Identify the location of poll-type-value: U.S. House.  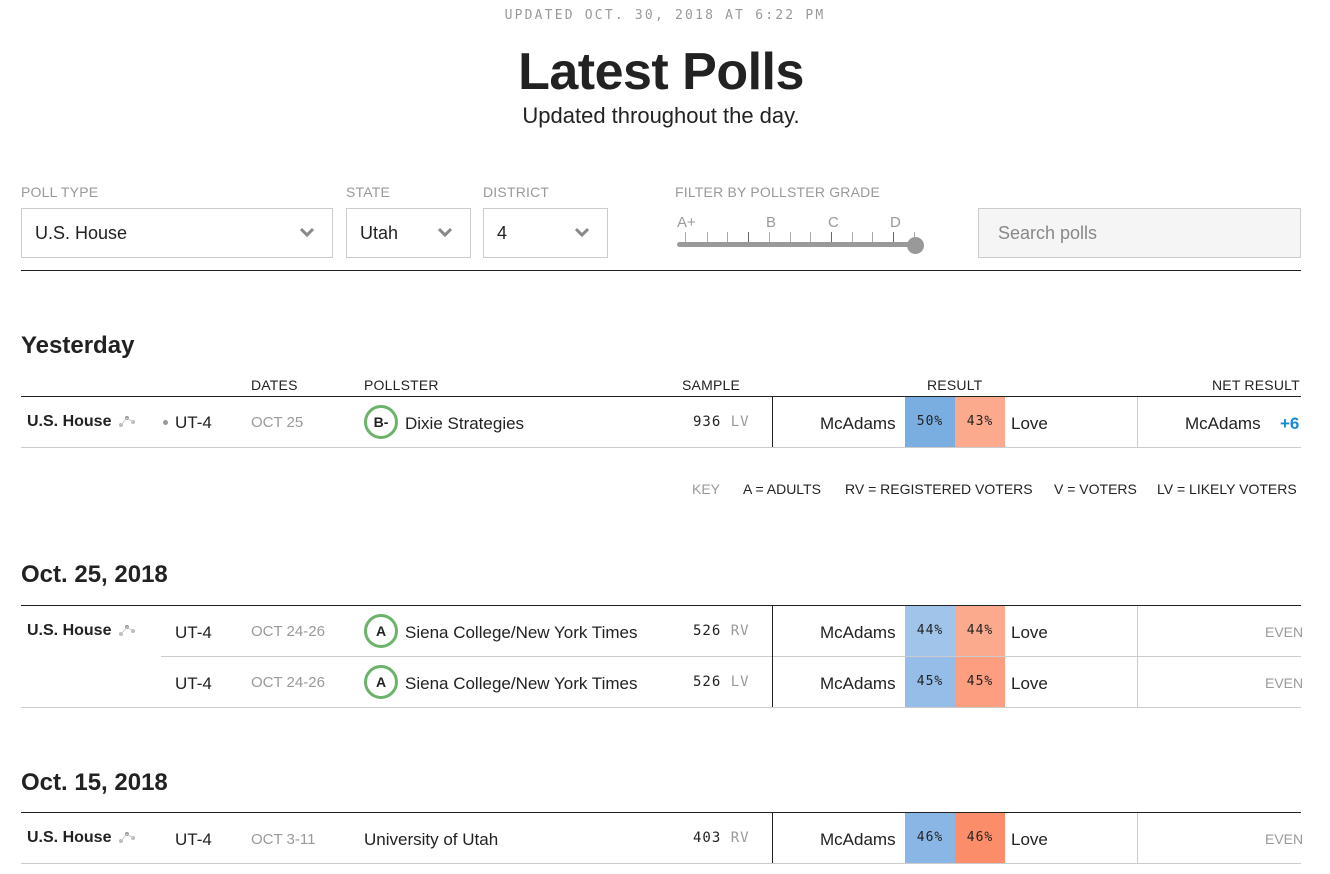
(81, 233).